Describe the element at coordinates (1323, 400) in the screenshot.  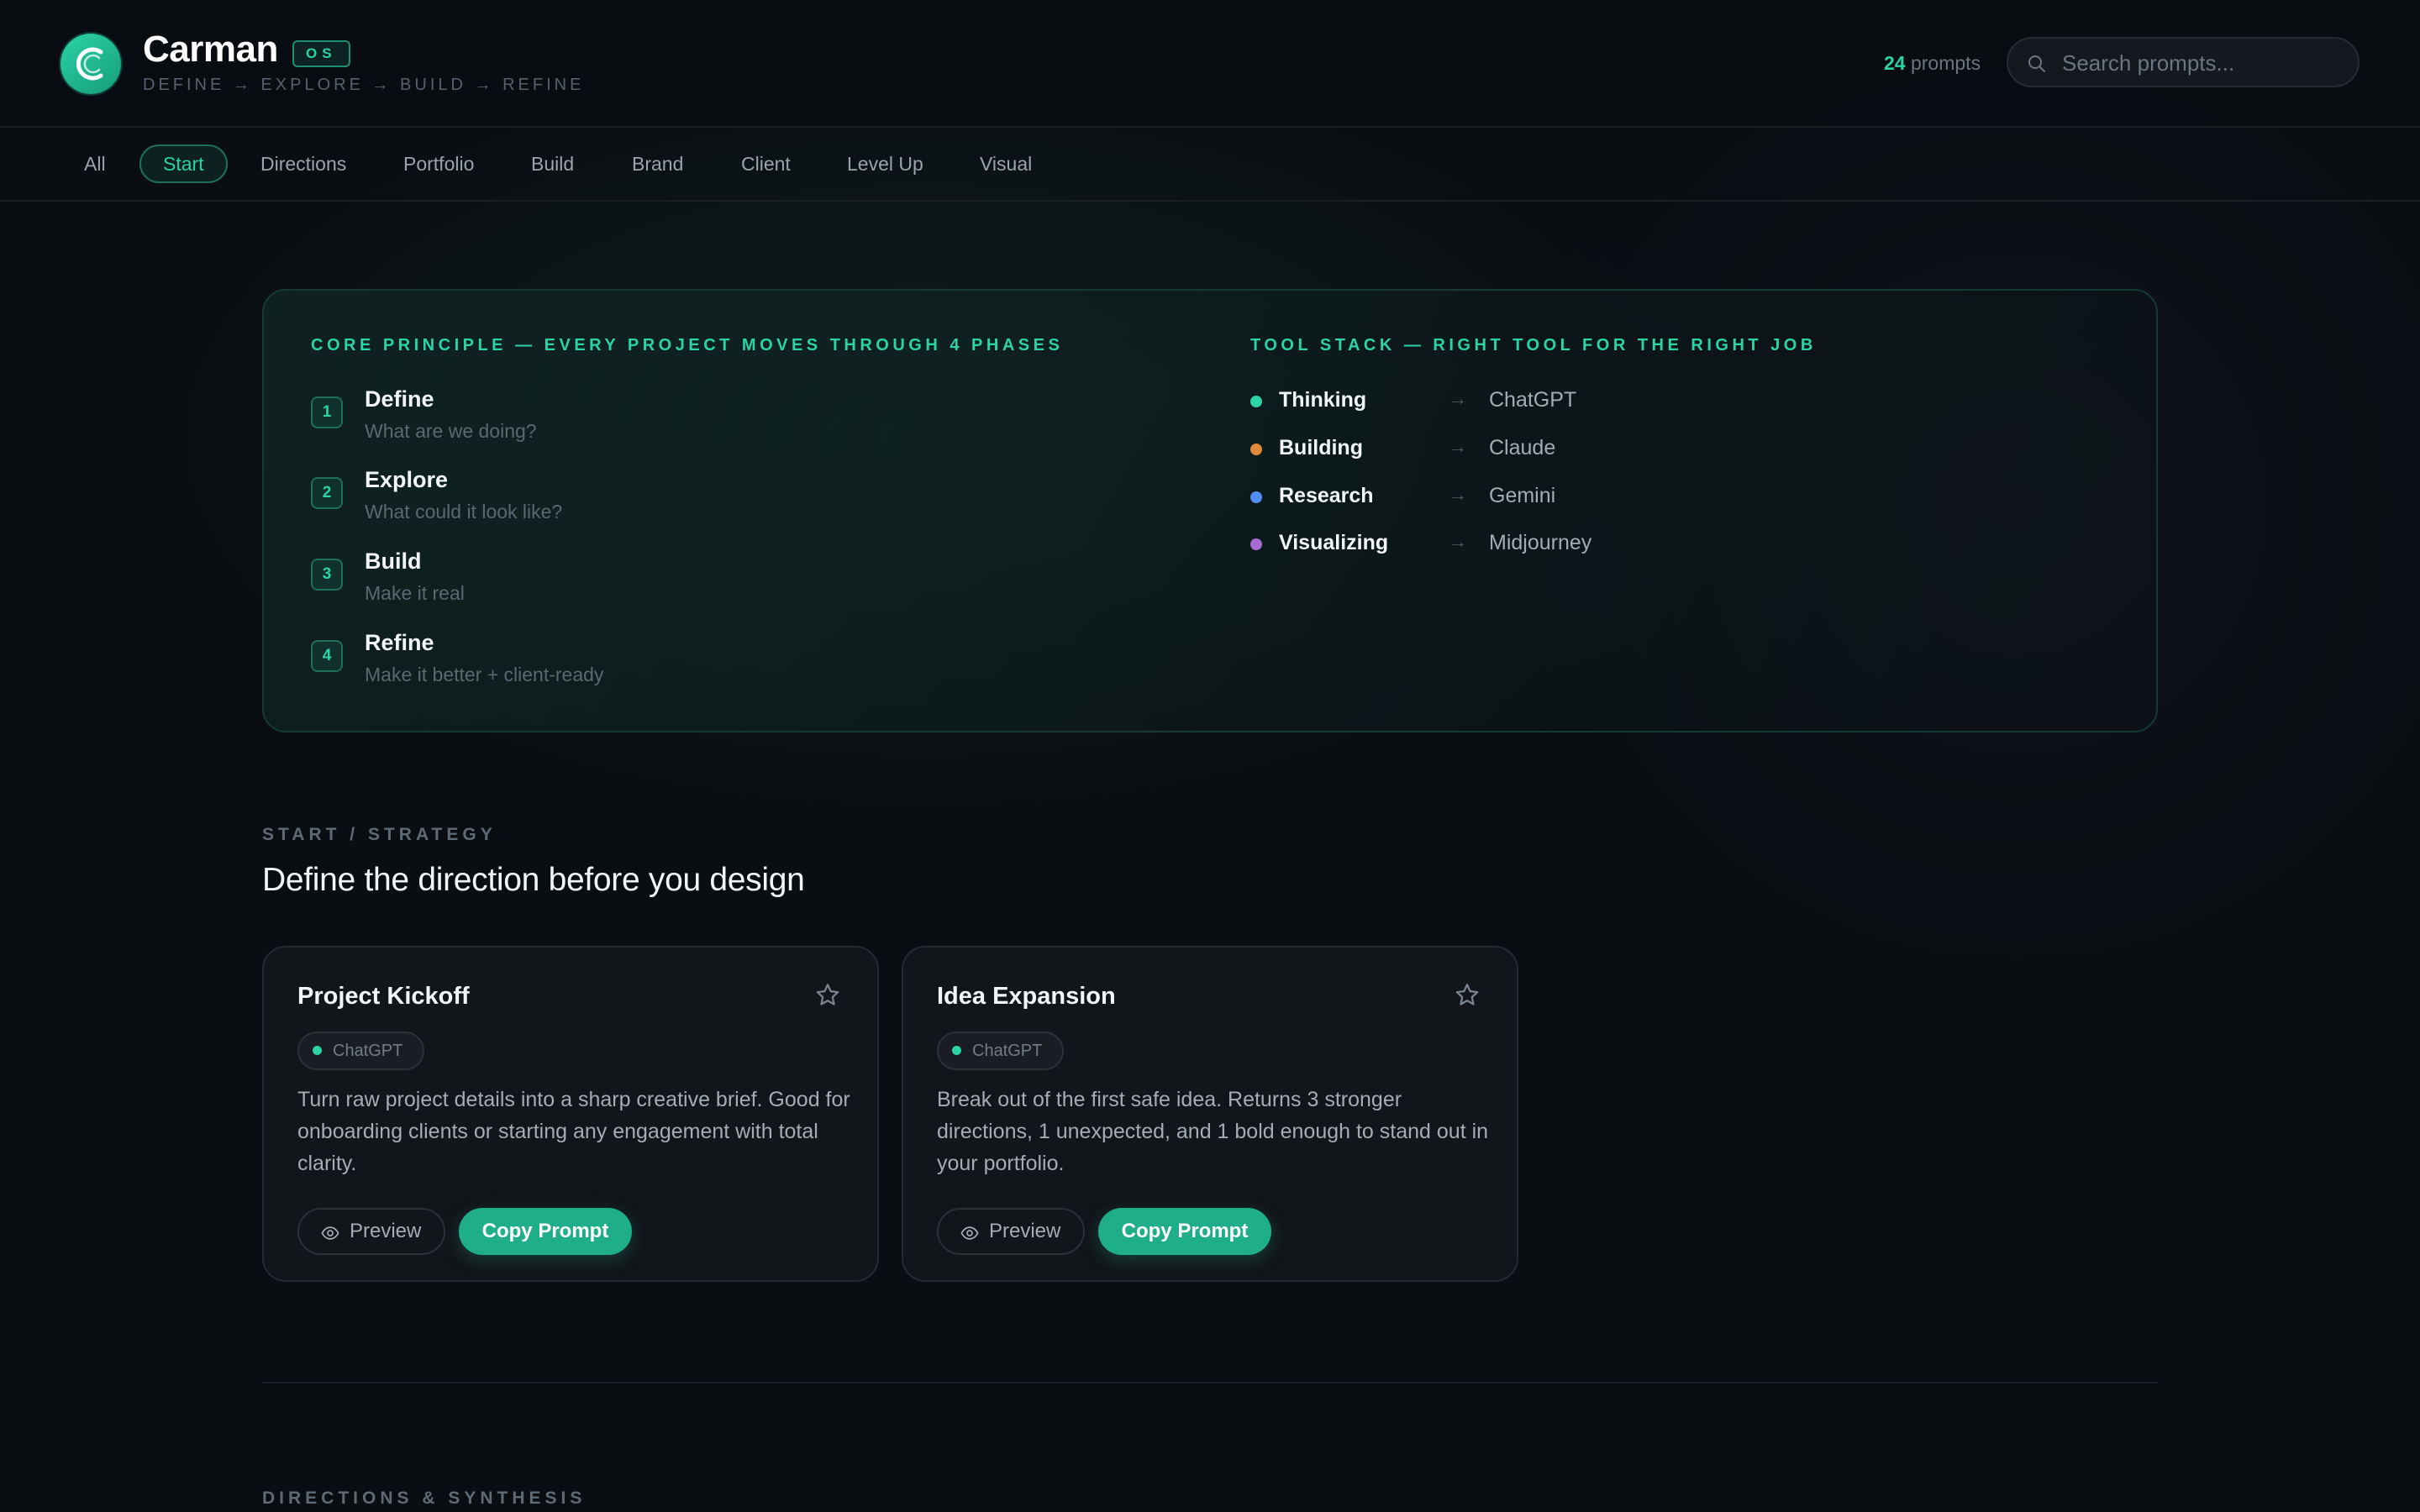
I see `tool-task: Thinking` at that location.